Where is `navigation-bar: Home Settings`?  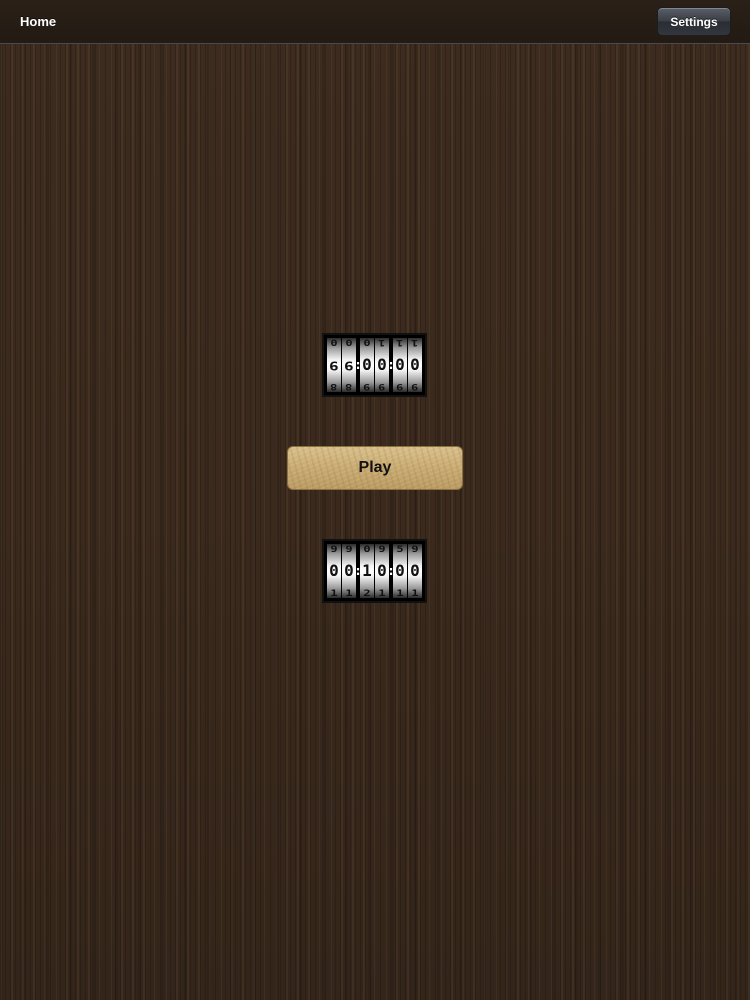
navigation-bar: Home Settings is located at coordinates (375, 22).